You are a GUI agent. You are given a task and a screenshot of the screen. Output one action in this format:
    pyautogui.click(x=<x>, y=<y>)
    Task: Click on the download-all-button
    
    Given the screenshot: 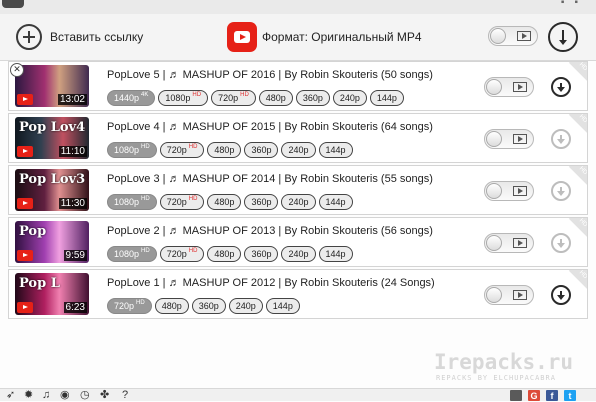 What is the action you would take?
    pyautogui.click(x=563, y=37)
    